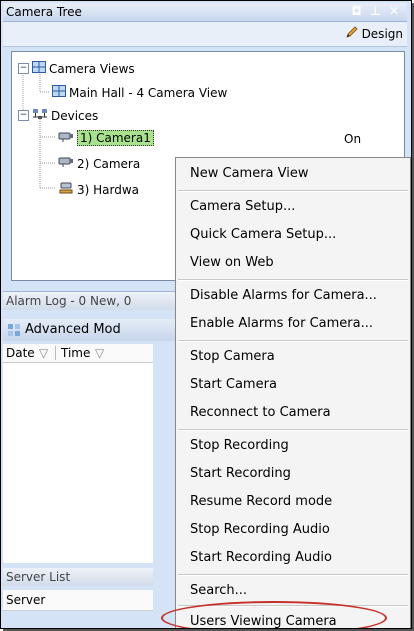  Describe the element at coordinates (92, 68) in the screenshot. I see `camera-views-label: Camera Views` at that location.